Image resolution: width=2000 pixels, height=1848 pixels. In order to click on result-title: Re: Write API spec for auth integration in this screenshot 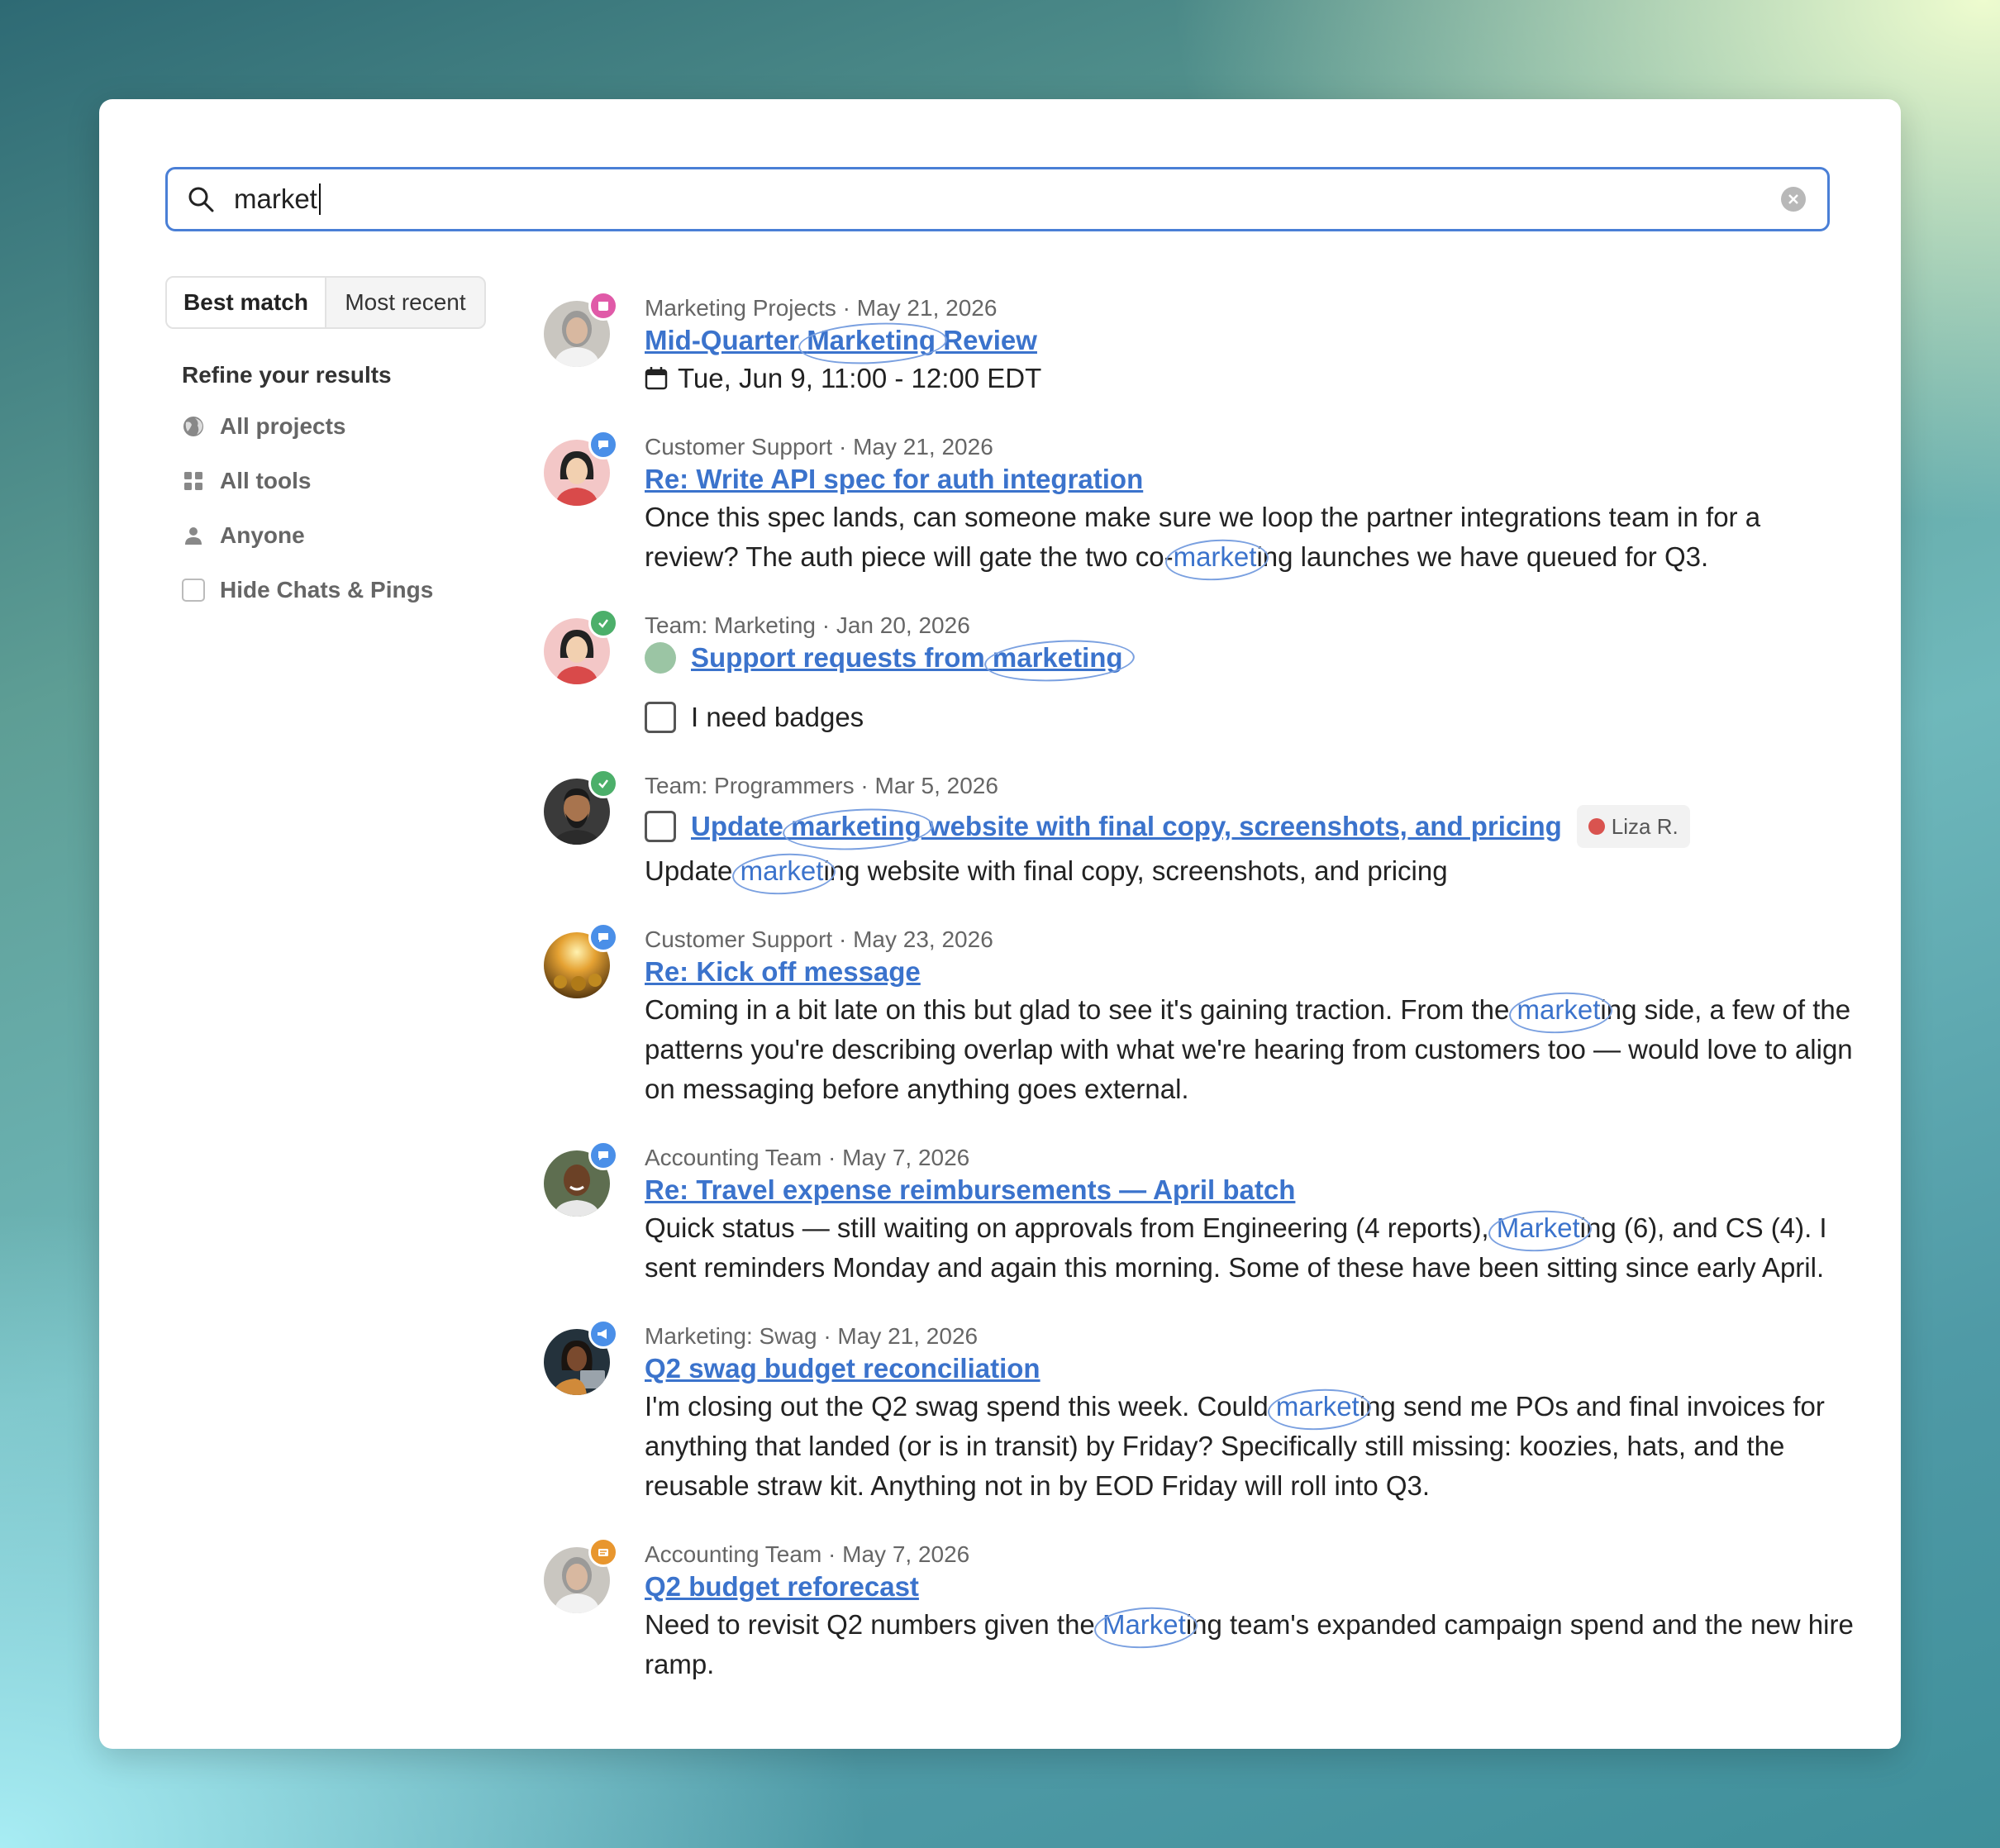, I will do `click(894, 479)`.